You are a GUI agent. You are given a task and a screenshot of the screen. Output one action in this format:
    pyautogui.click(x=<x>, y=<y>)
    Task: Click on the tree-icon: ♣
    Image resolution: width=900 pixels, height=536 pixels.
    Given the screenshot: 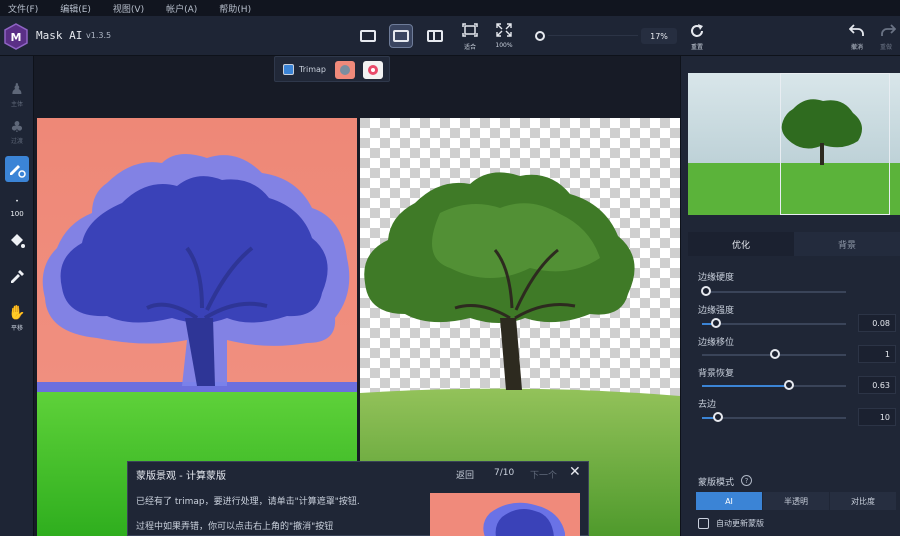 What is the action you would take?
    pyautogui.click(x=17, y=127)
    